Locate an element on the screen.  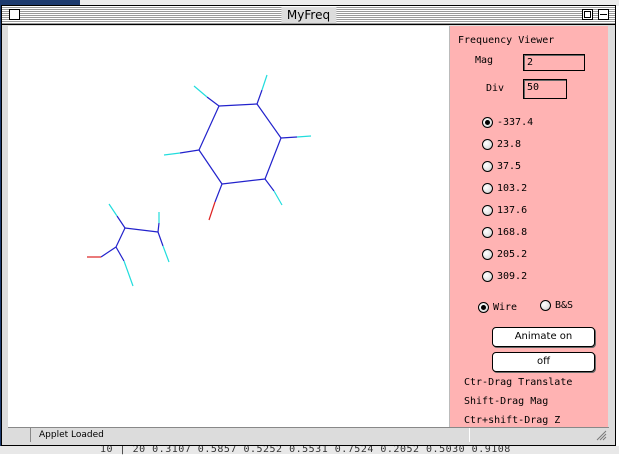
freq-radio-5: 168.8 is located at coordinates (504, 232).